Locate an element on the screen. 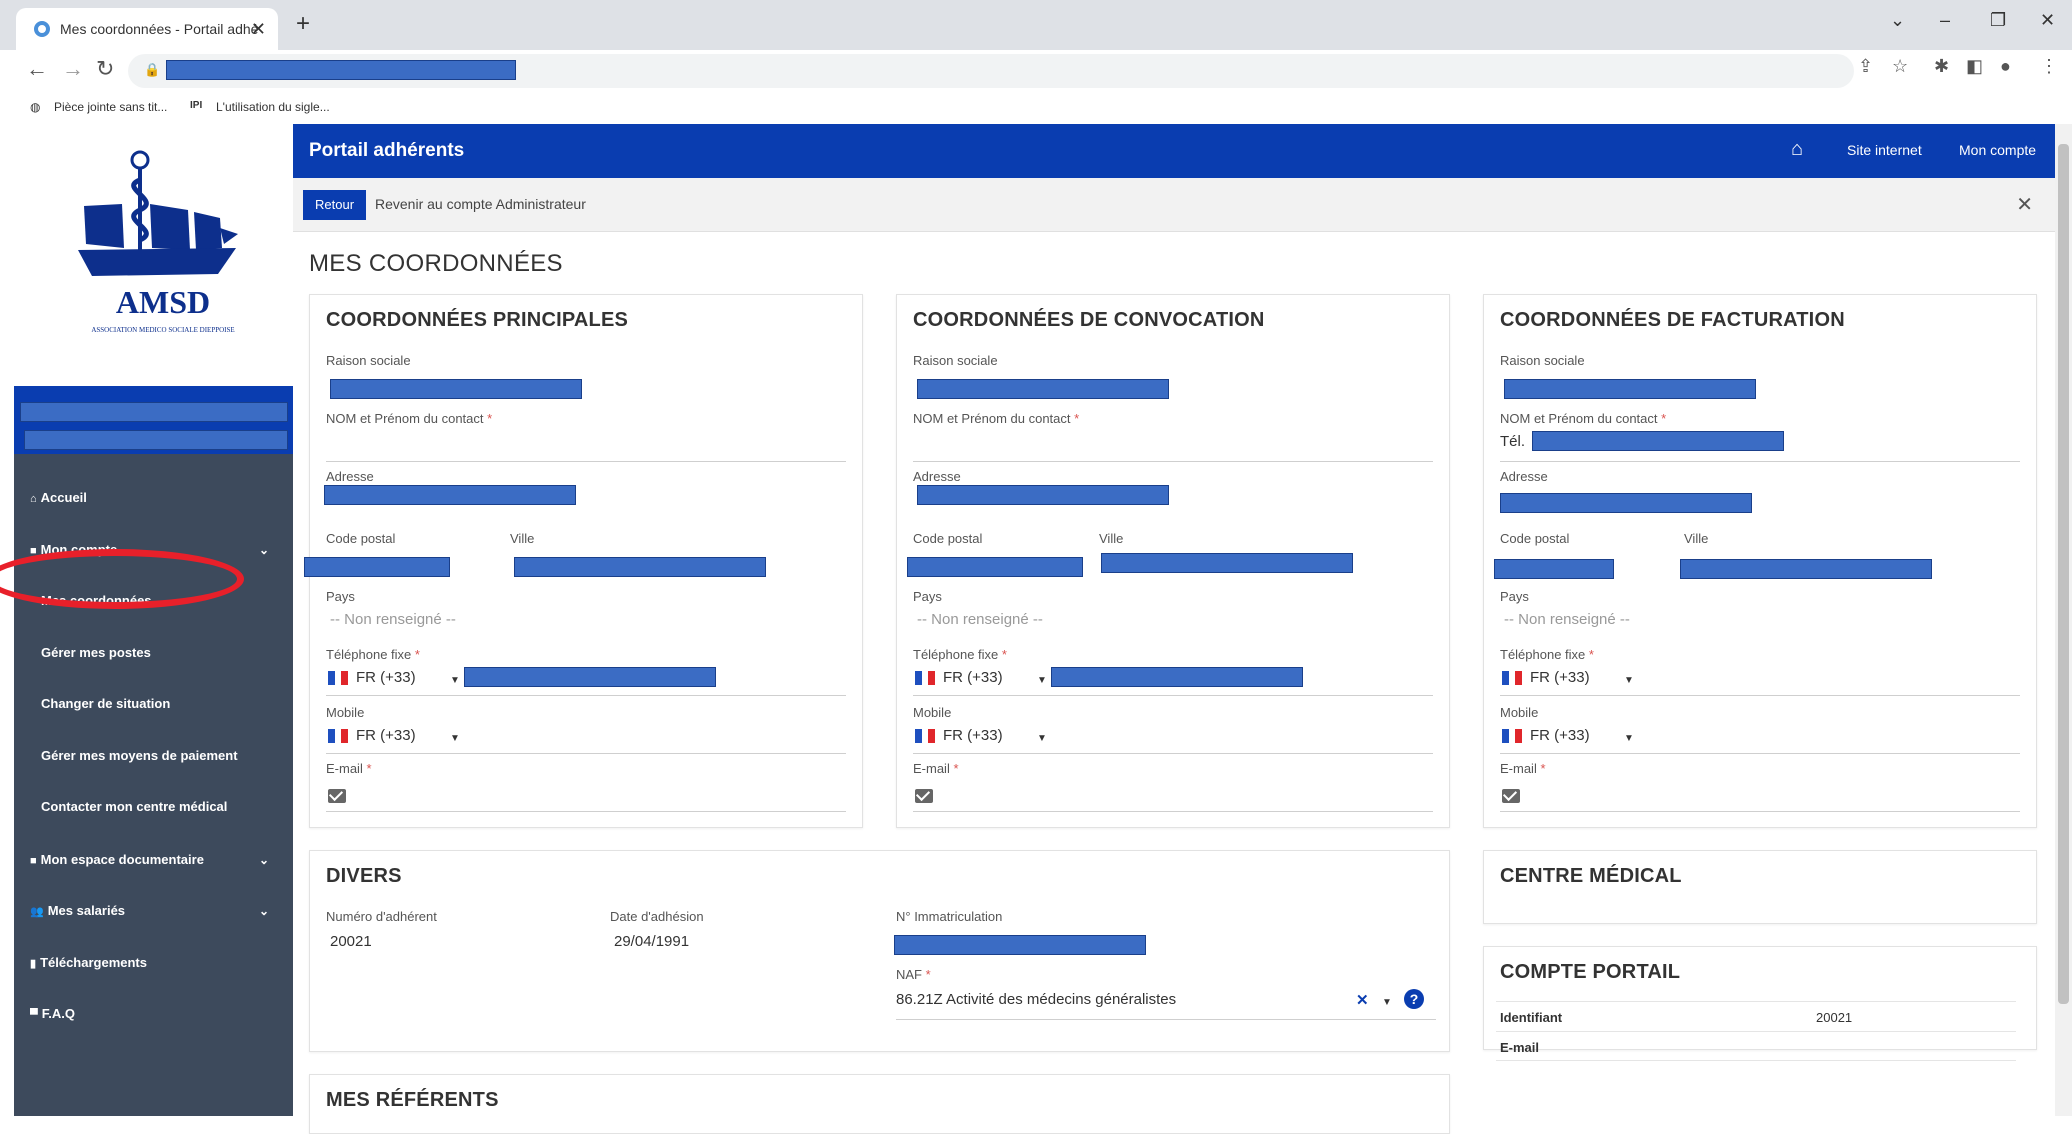 The height and width of the screenshot is (1134, 2072). page-scrollbar is located at coordinates (2063, 620).